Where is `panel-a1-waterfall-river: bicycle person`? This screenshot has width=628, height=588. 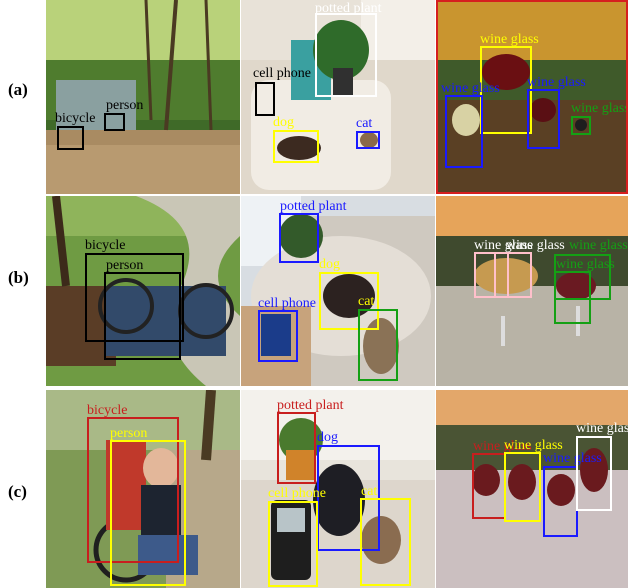
panel-a1-waterfall-river: bicycle person is located at coordinates (143, 97).